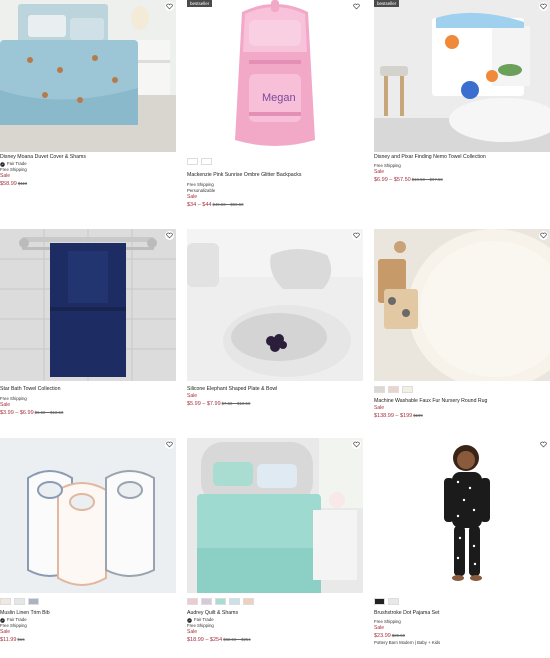  I want to click on original-price: $7.50 – $10.50, so click(236, 403).